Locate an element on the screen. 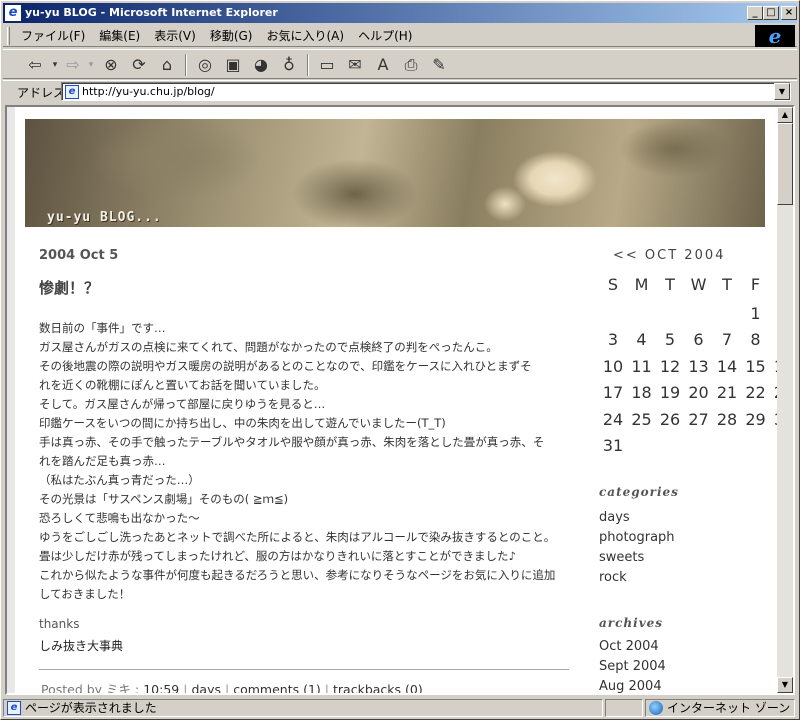 The height and width of the screenshot is (720, 800). status-bar: e ページが表示されました インターネット ゾーン is located at coordinates (400, 708).